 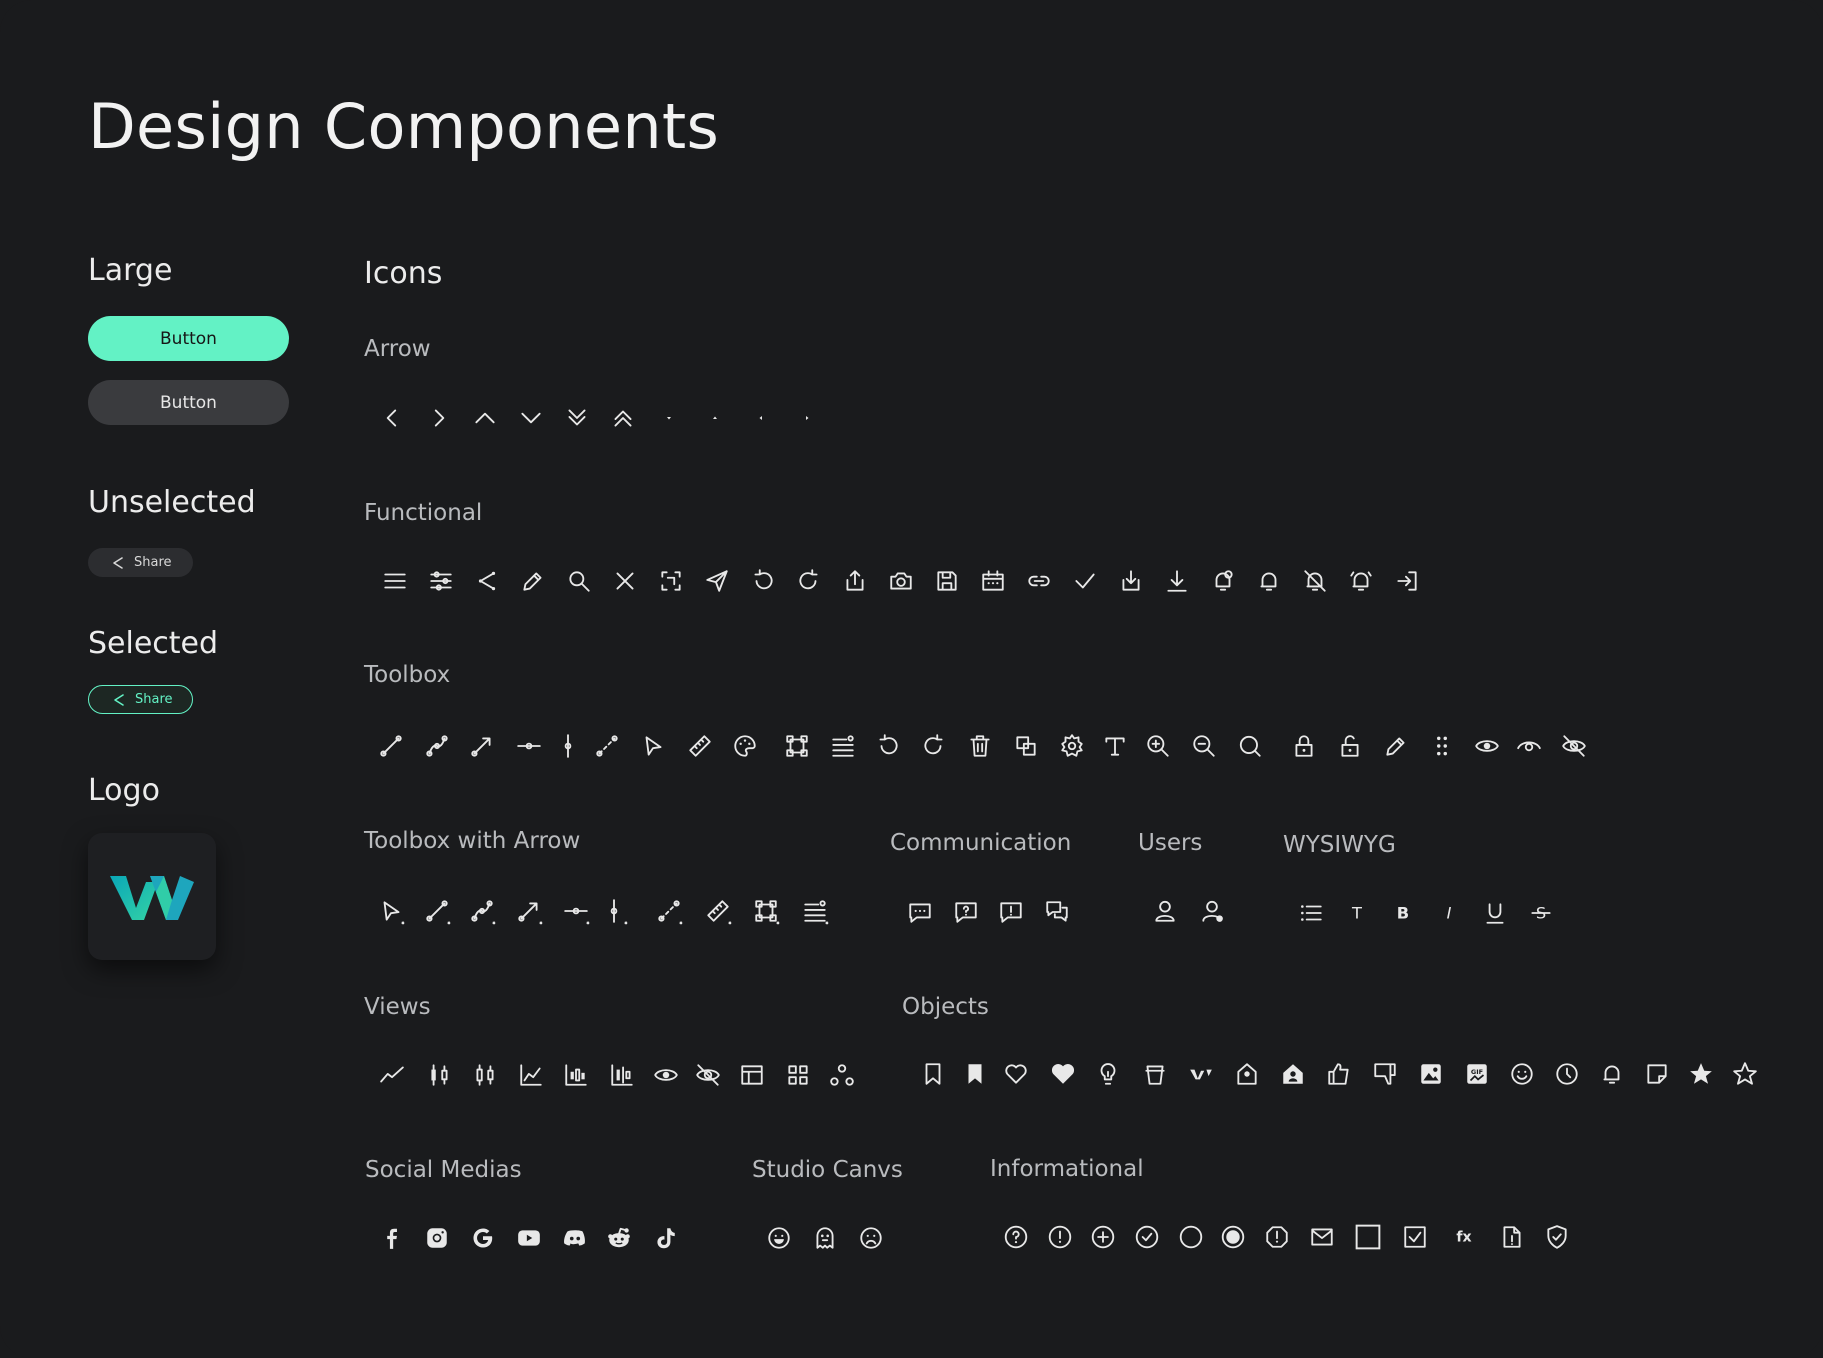 What do you see at coordinates (391, 1238) in the screenshot?
I see `facebook-icon` at bounding box center [391, 1238].